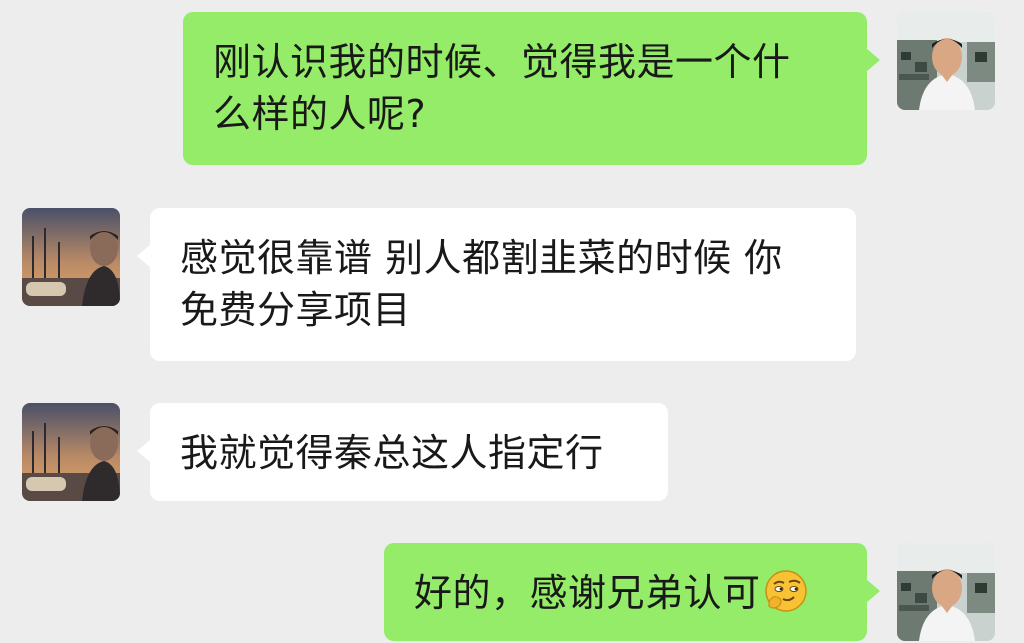  I want to click on message-text-line: 好的，感谢兄弟认可, so click(625, 593).